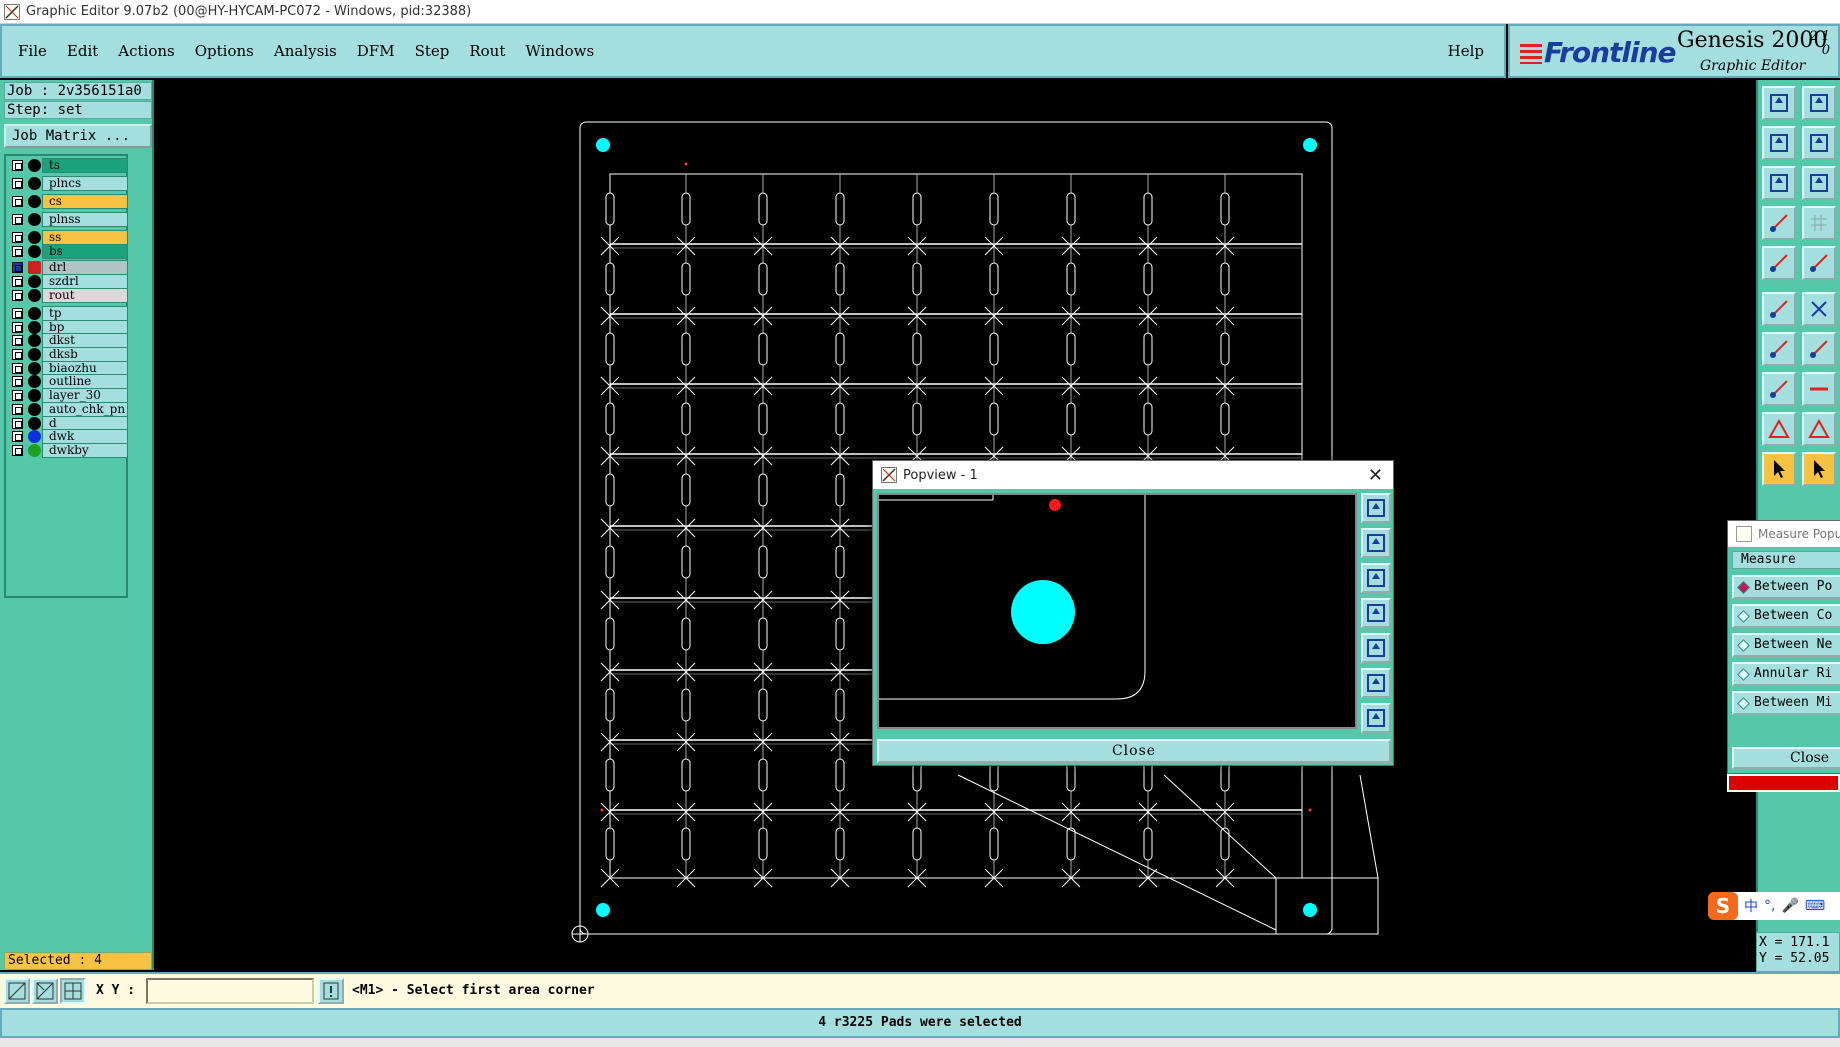 Image resolution: width=1840 pixels, height=1047 pixels. What do you see at coordinates (1819, 223) in the screenshot?
I see `grid-icon` at bounding box center [1819, 223].